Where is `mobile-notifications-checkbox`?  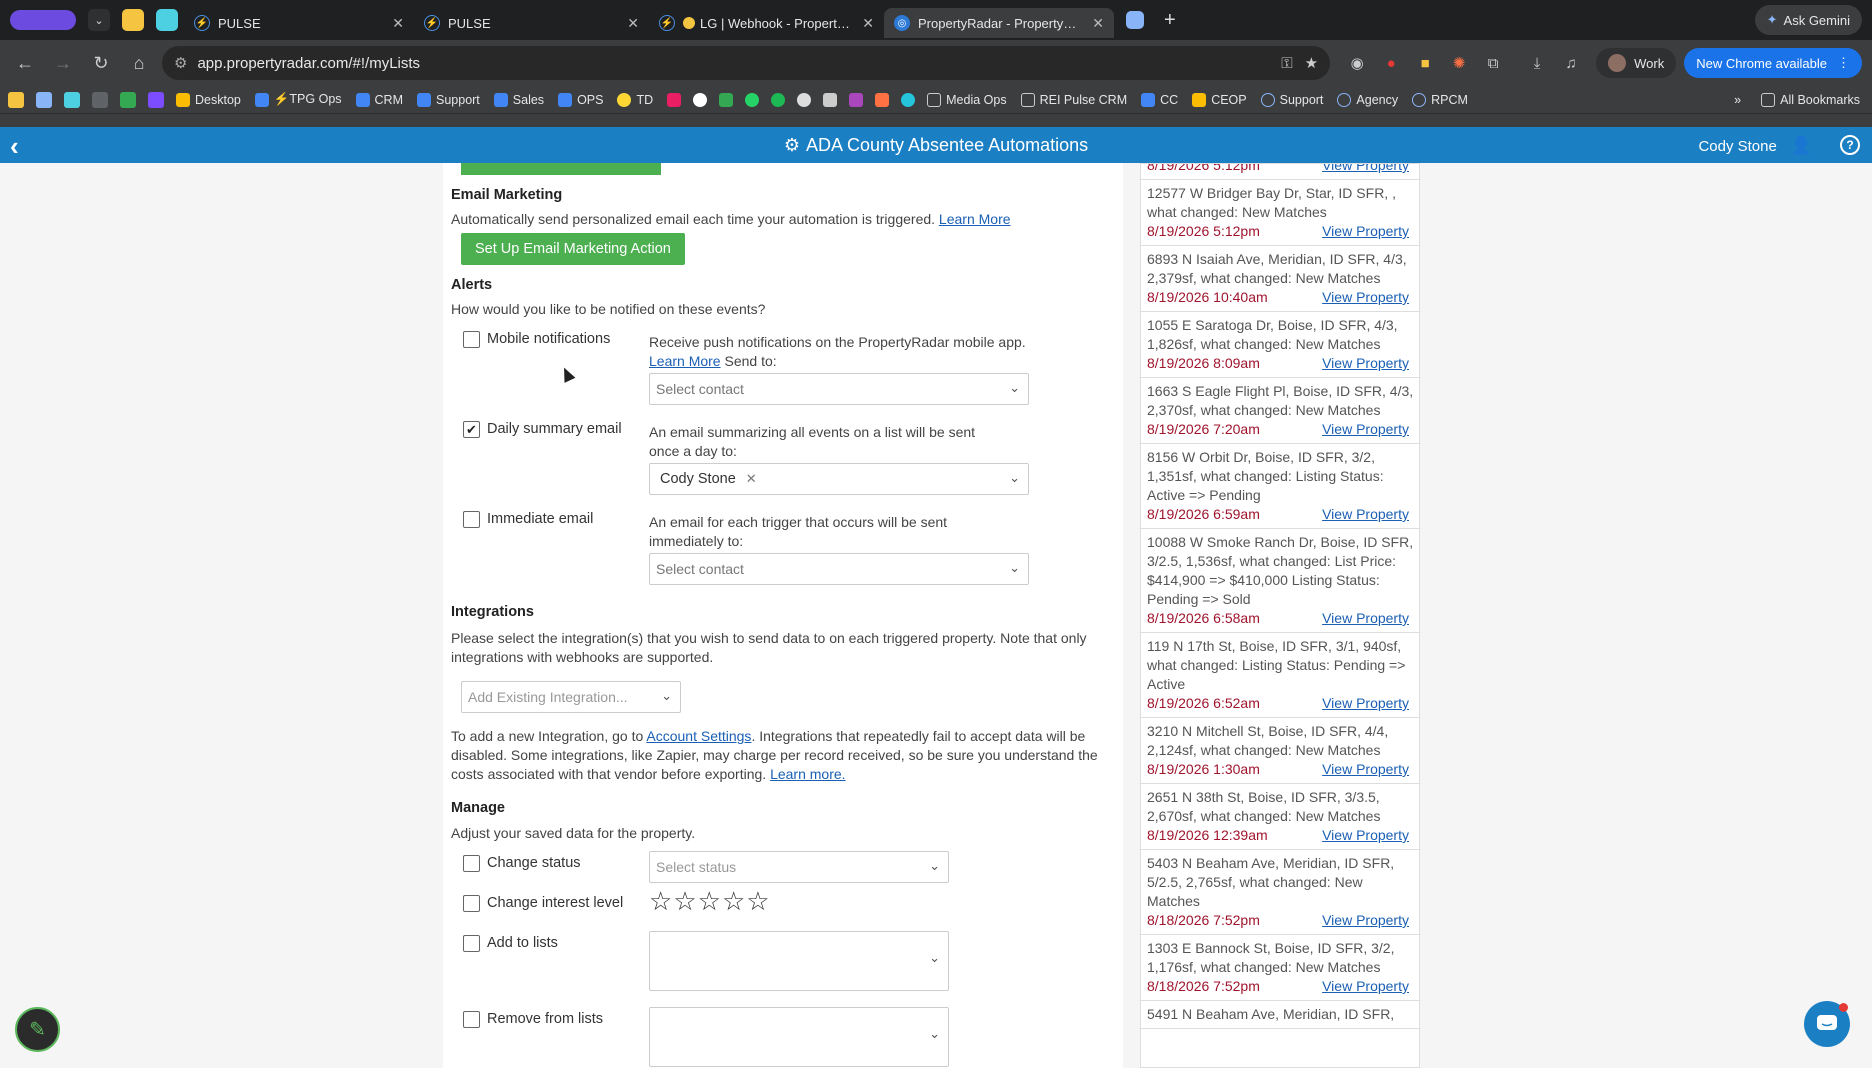 mobile-notifications-checkbox is located at coordinates (471, 339).